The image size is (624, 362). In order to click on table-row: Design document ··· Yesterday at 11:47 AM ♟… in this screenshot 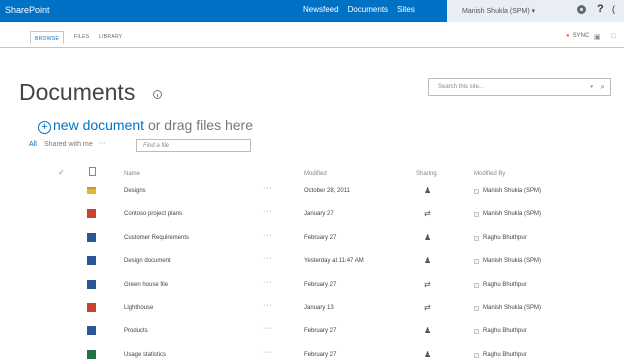, I will do `click(312, 262)`.